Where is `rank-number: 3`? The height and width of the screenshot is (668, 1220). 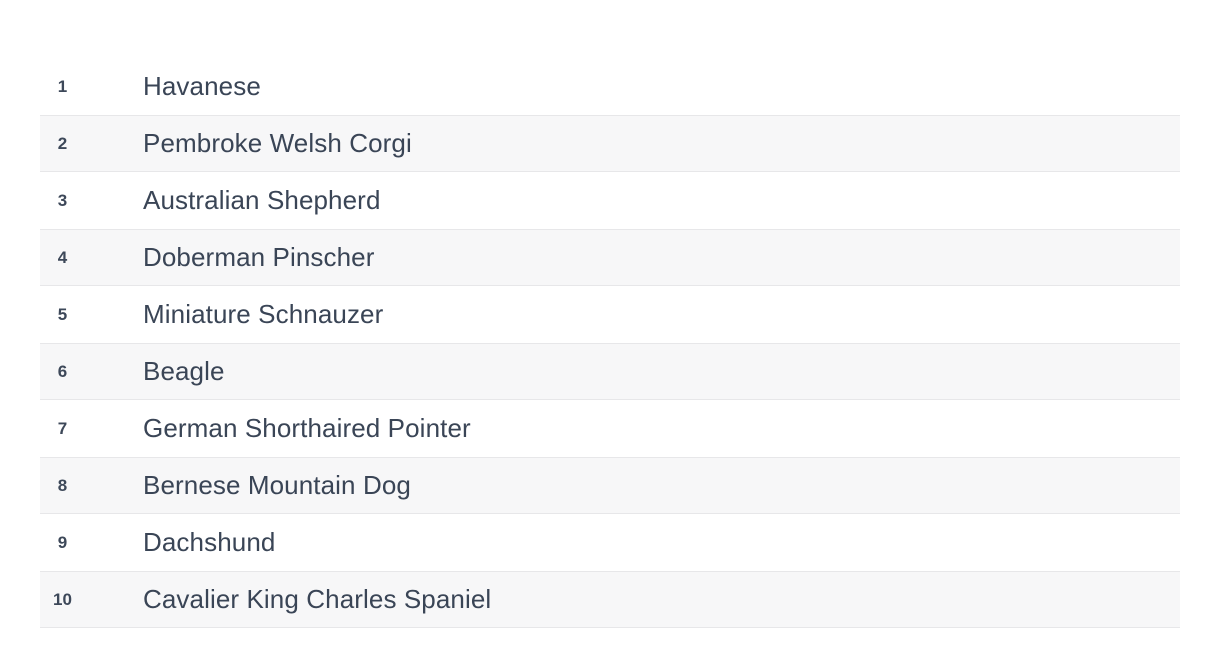 rank-number: 3 is located at coordinates (62, 200).